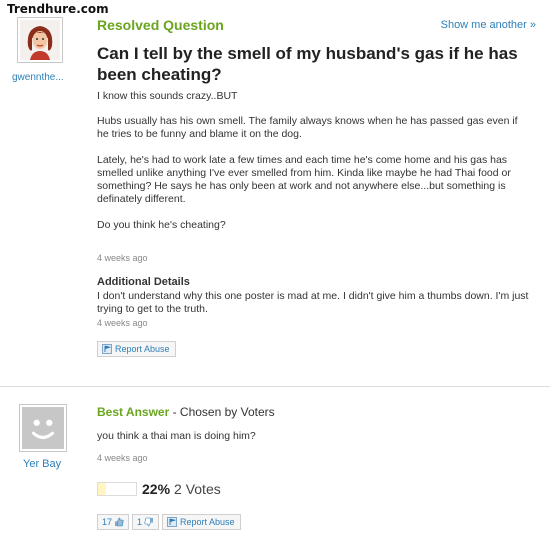  What do you see at coordinates (122, 323) in the screenshot?
I see `additional-details-timestamp: 4 weeks ago` at bounding box center [122, 323].